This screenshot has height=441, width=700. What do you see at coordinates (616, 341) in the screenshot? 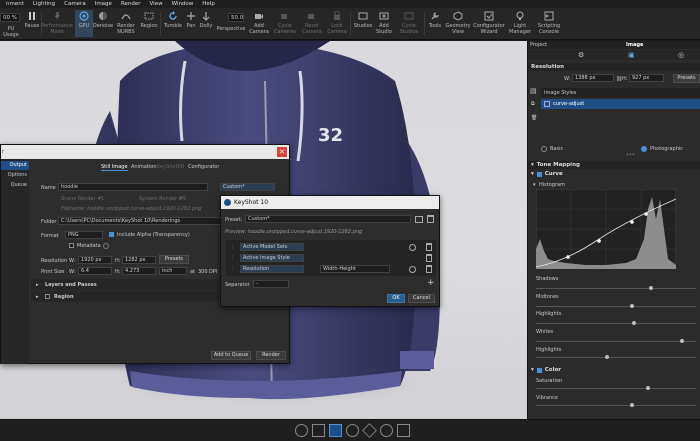
I see `whites-slider-track` at bounding box center [616, 341].